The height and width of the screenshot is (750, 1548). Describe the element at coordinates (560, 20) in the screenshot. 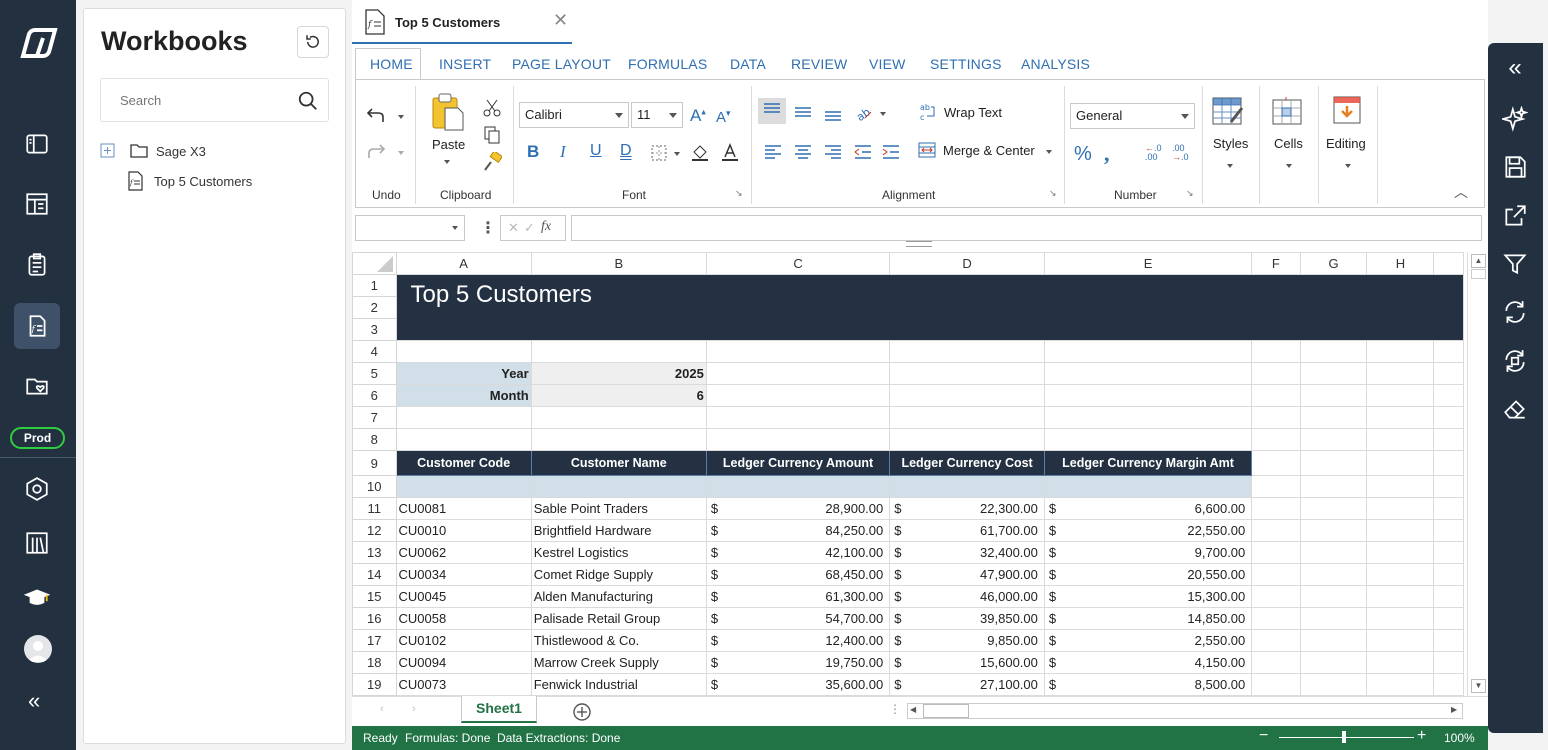

I see `close-tab-icon: ✕` at that location.